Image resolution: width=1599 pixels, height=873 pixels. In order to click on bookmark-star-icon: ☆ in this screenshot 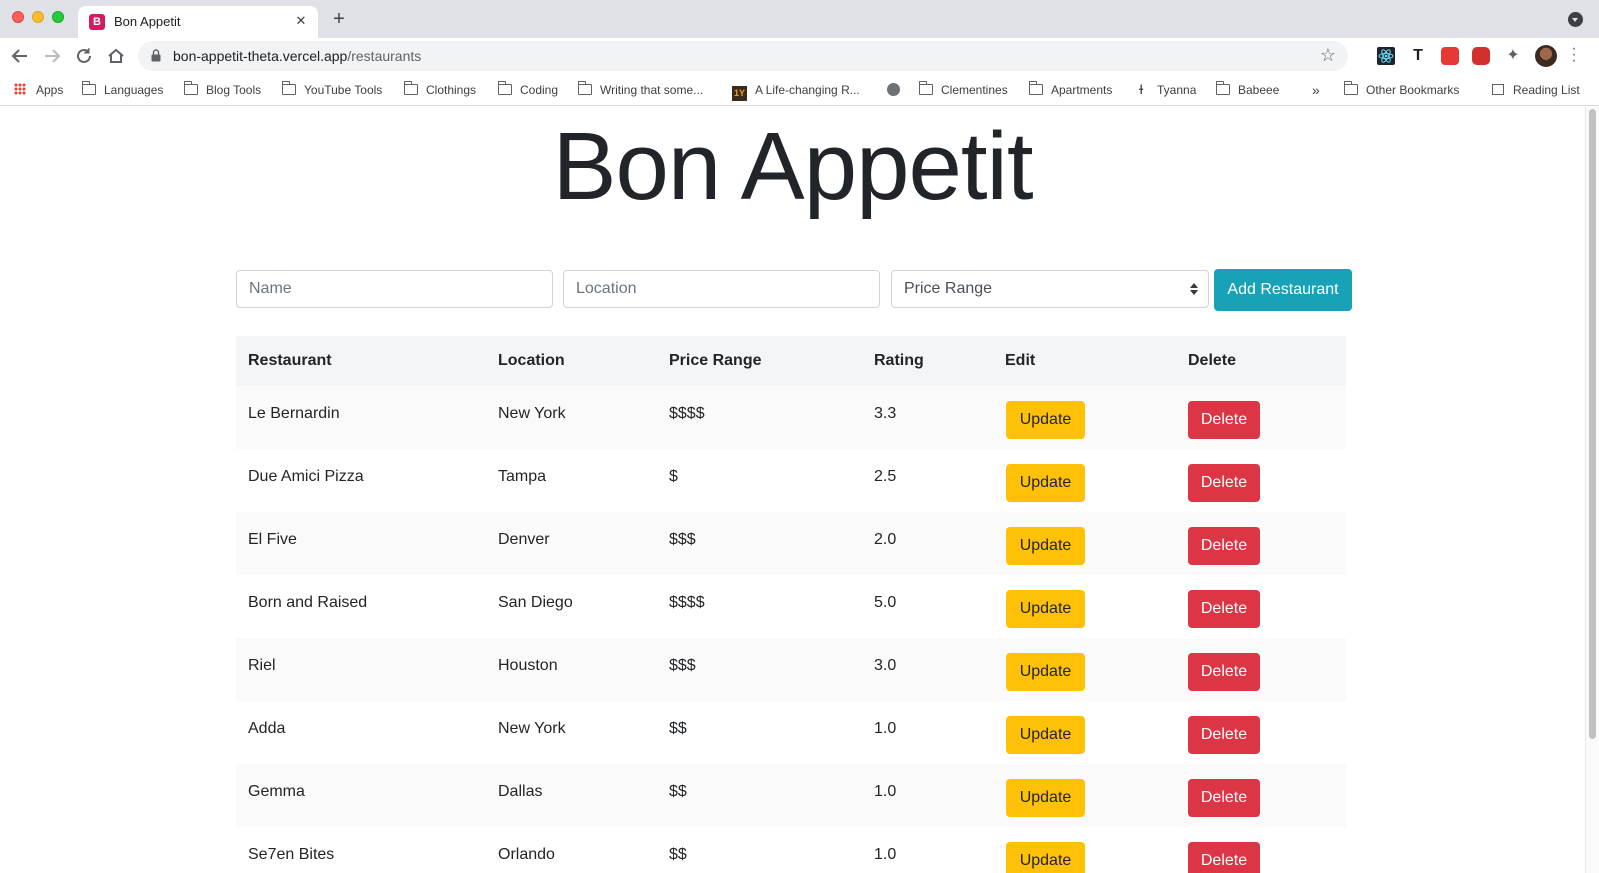, I will do `click(1328, 55)`.